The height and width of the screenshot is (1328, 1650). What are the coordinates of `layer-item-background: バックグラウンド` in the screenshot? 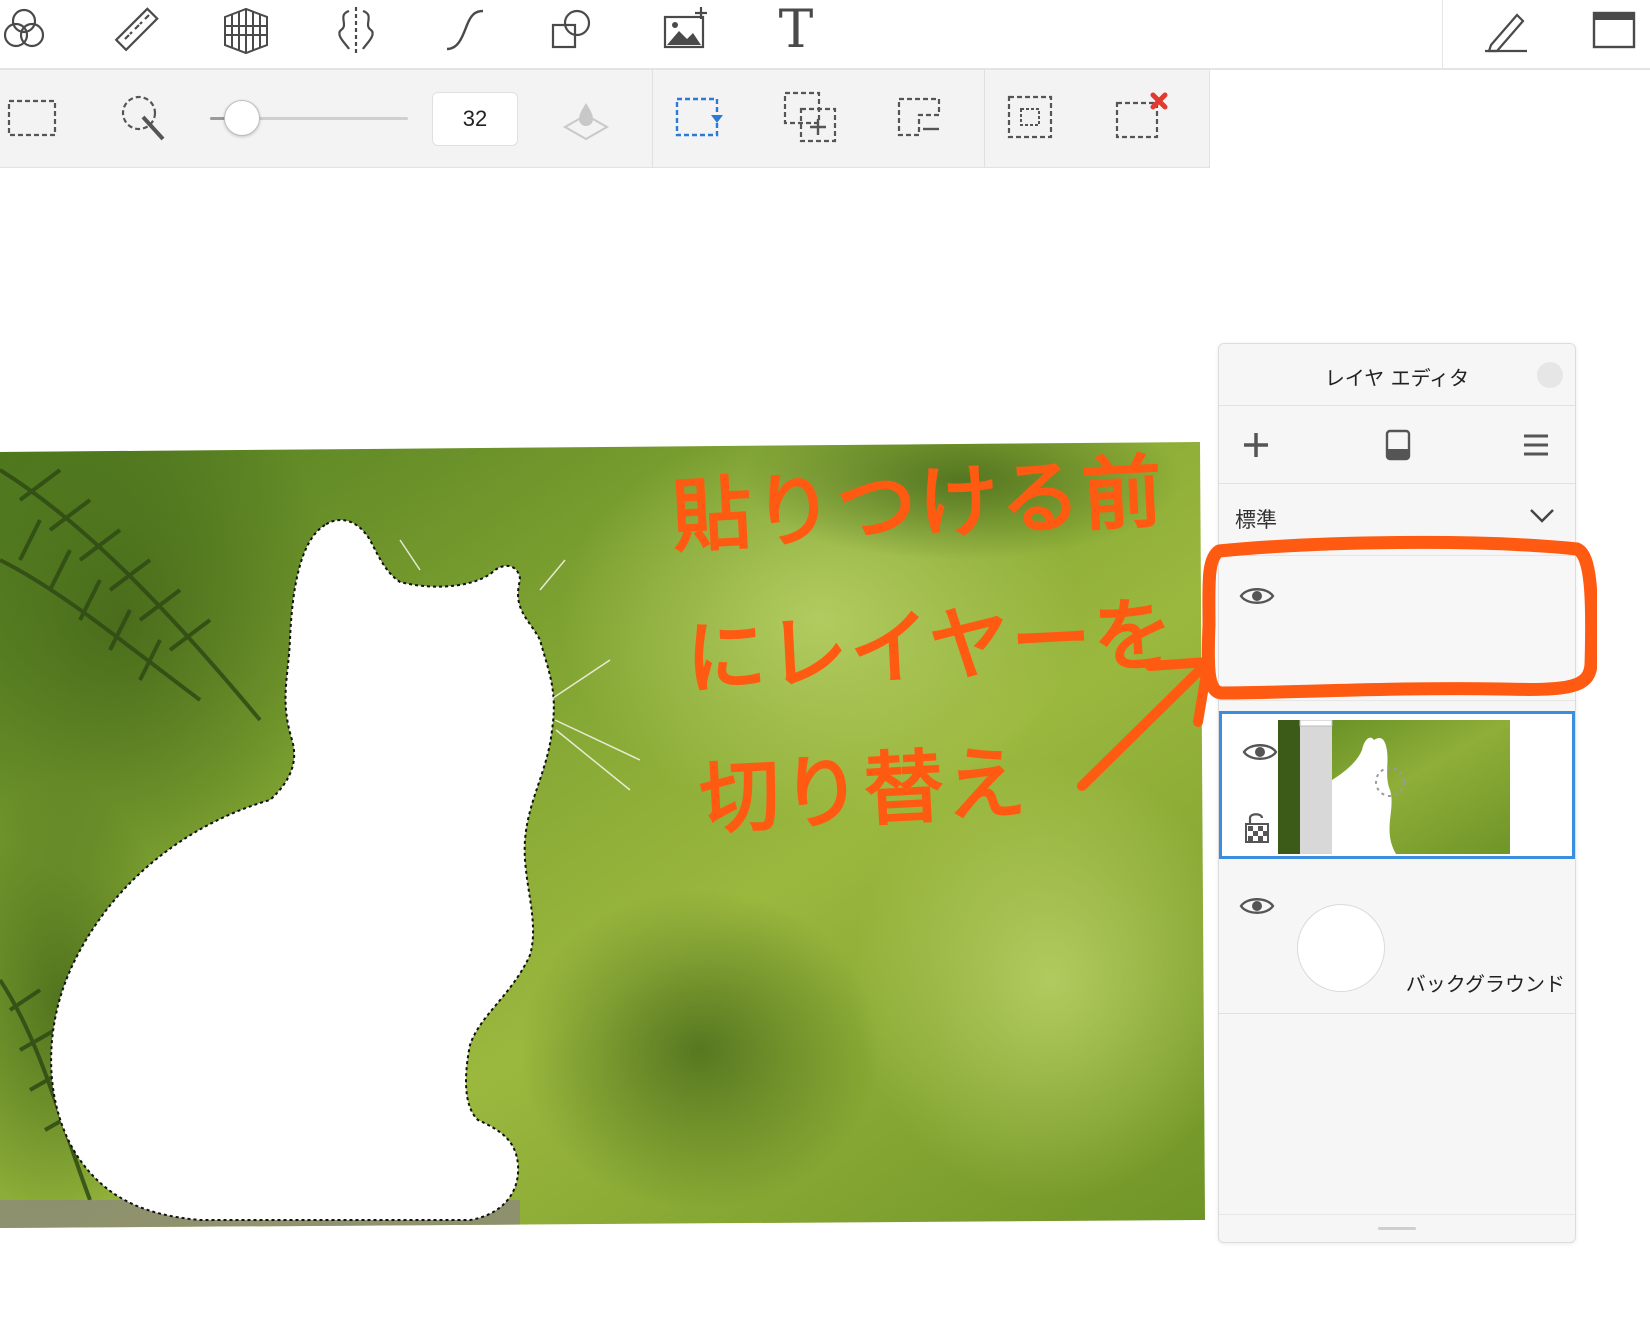 It's located at (1397, 939).